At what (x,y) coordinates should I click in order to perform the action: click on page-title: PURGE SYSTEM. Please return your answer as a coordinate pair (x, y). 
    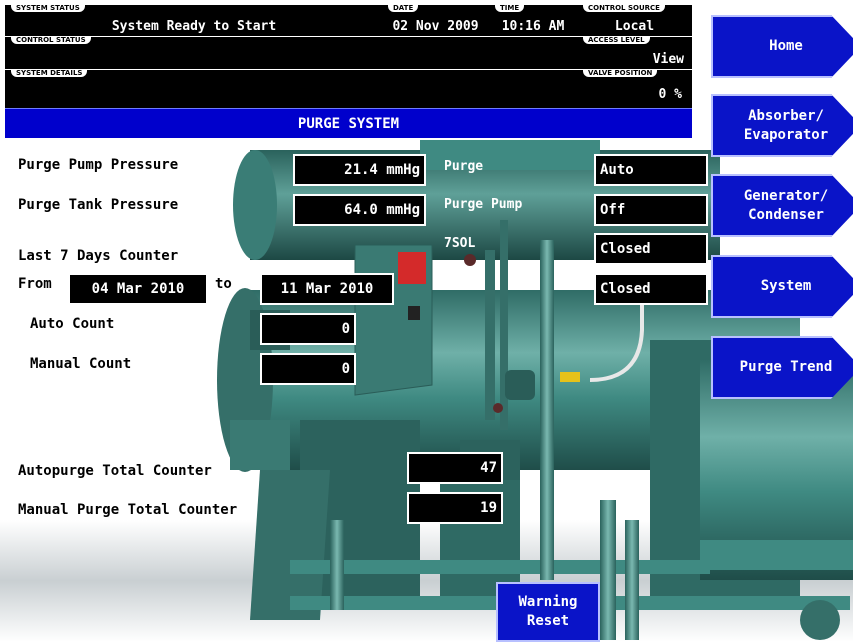
    Looking at the image, I should click on (348, 123).